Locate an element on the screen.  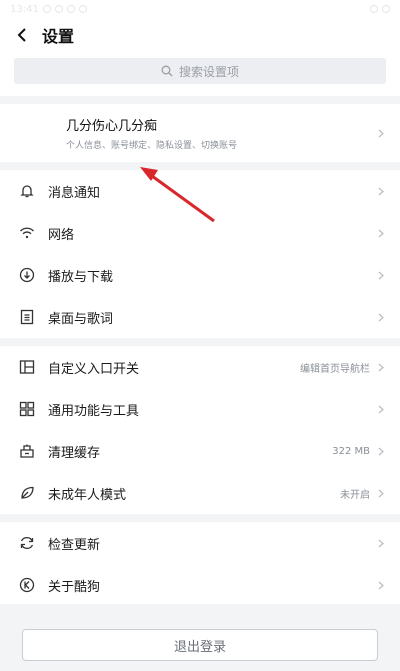
row-label: 消息通知 is located at coordinates (74, 193).